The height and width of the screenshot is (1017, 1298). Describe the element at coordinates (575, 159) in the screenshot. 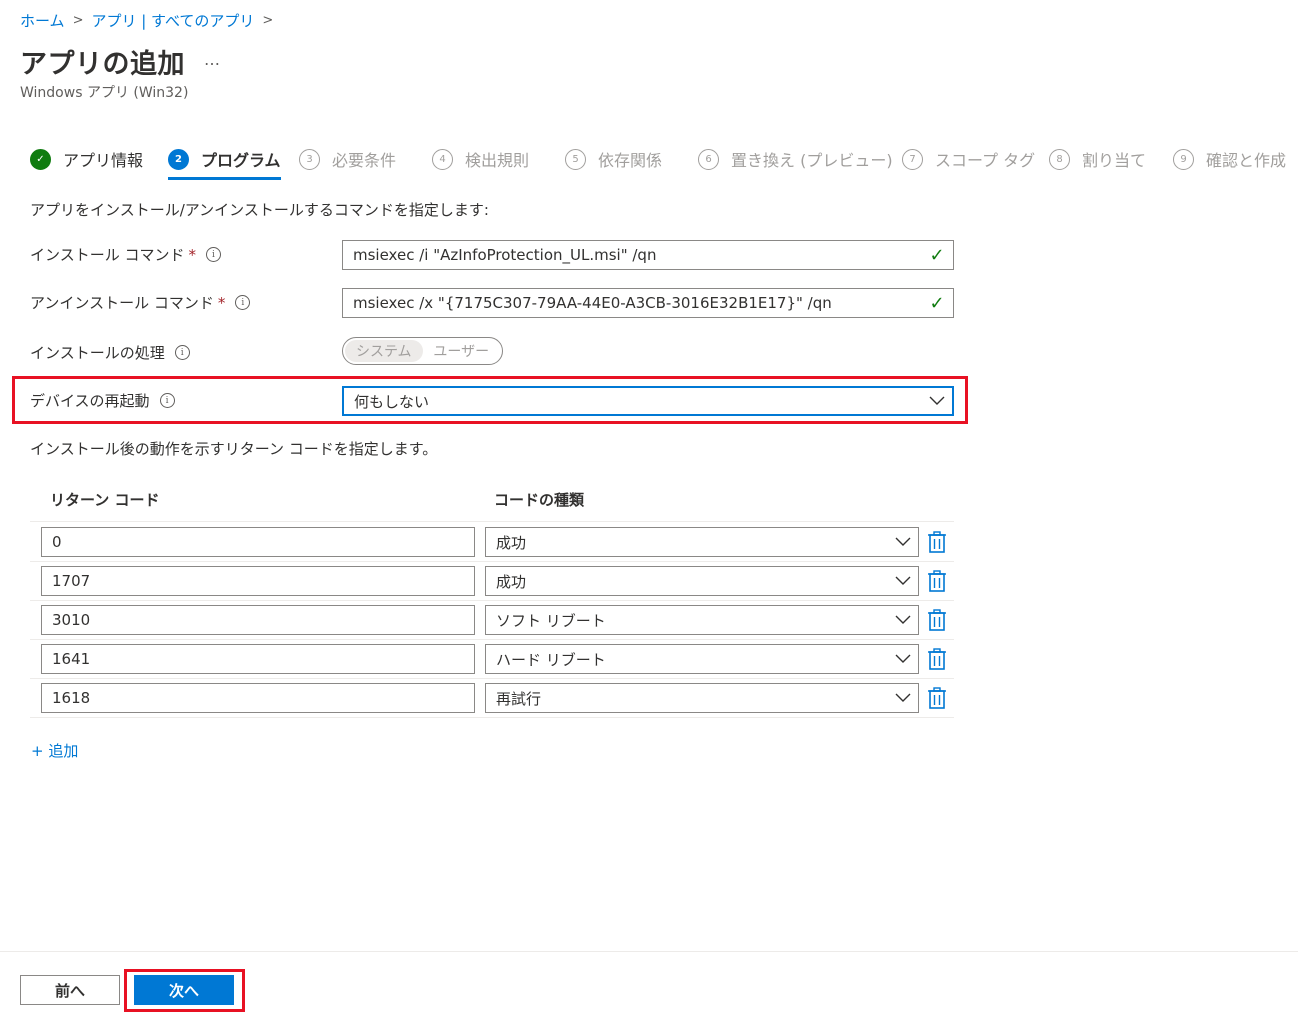

I see `step-number-icon: 5` at that location.